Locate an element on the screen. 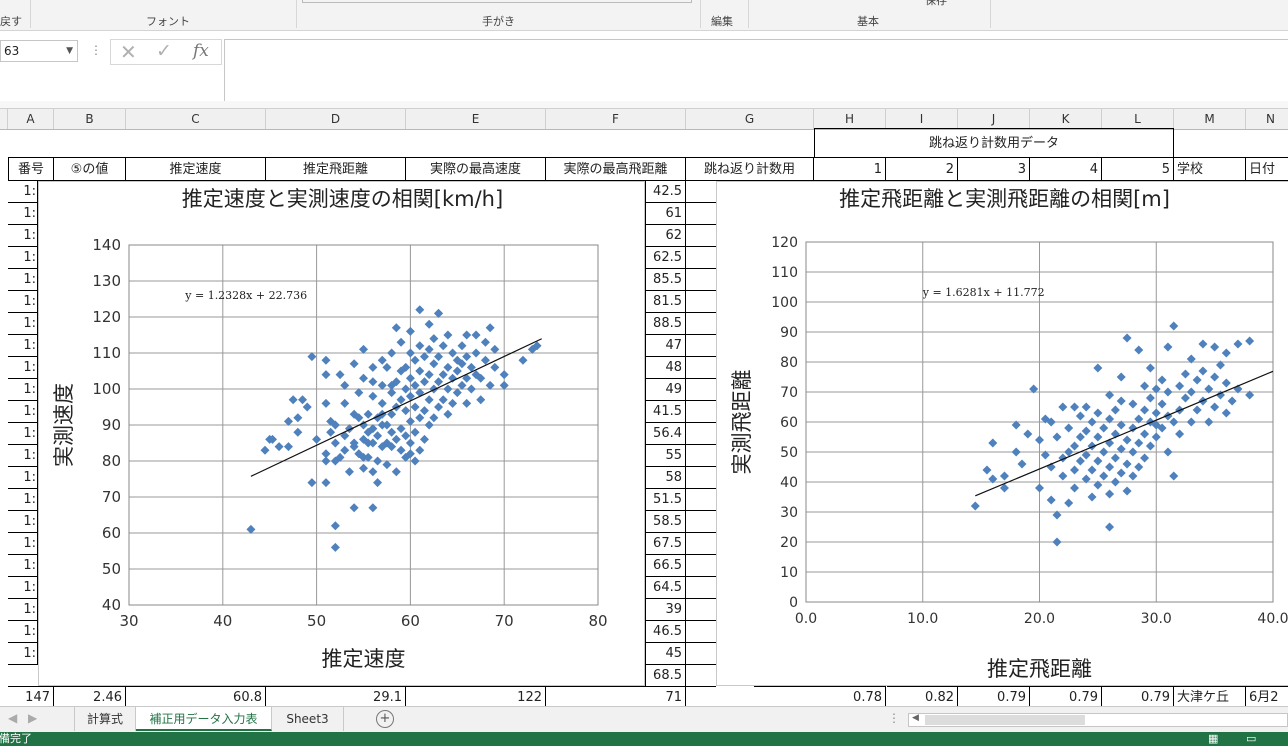 This screenshot has width=1288, height=746. bottom-row-cell-a: 147 is located at coordinates (31, 696).